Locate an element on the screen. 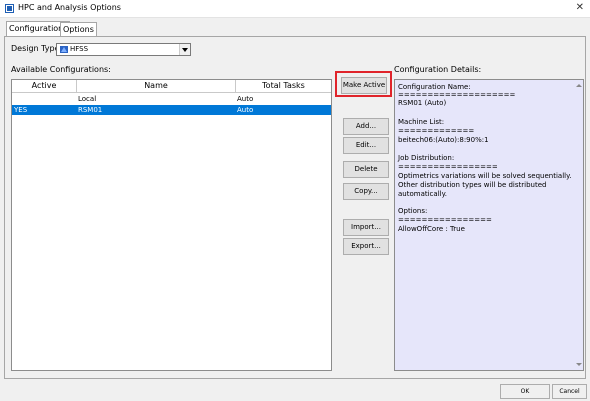 This screenshot has width=590, height=401. details-line: Configuration Name: is located at coordinates (434, 87).